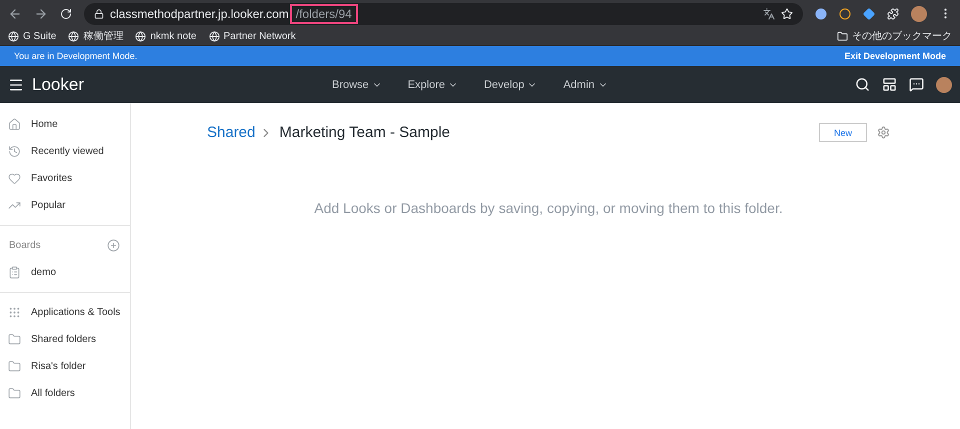 This screenshot has height=429, width=960. Describe the element at coordinates (32, 36) in the screenshot. I see `bookmark: G Suite` at that location.